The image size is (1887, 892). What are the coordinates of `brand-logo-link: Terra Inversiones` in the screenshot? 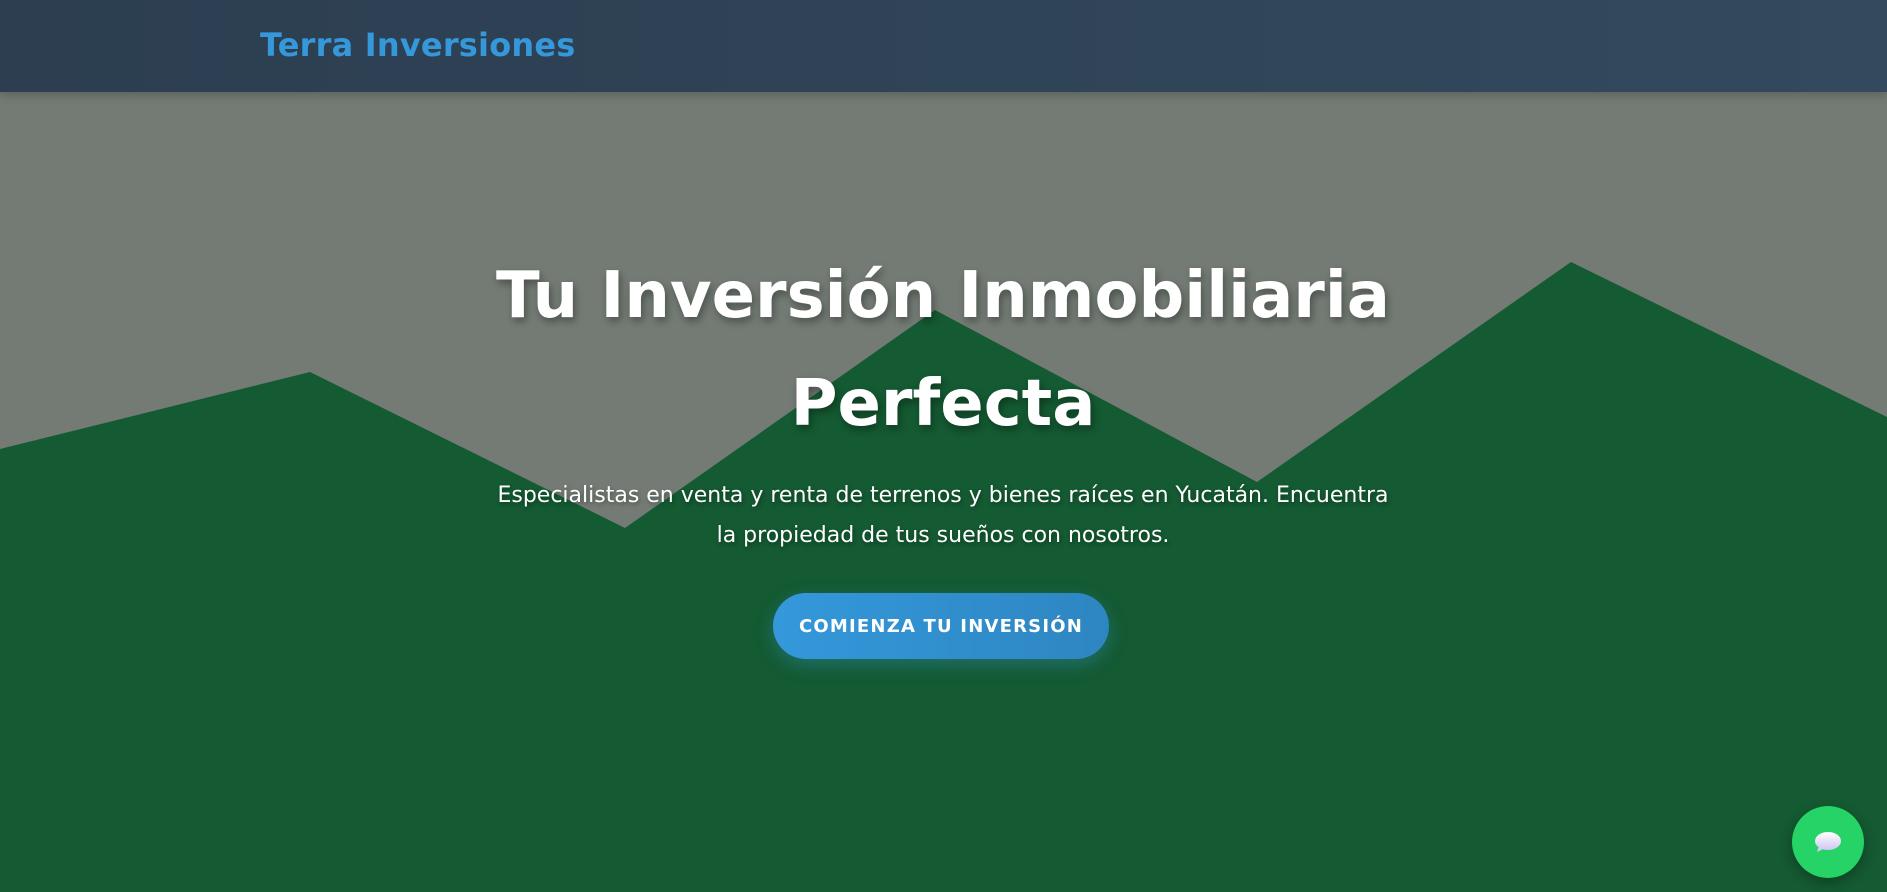 It's located at (418, 45).